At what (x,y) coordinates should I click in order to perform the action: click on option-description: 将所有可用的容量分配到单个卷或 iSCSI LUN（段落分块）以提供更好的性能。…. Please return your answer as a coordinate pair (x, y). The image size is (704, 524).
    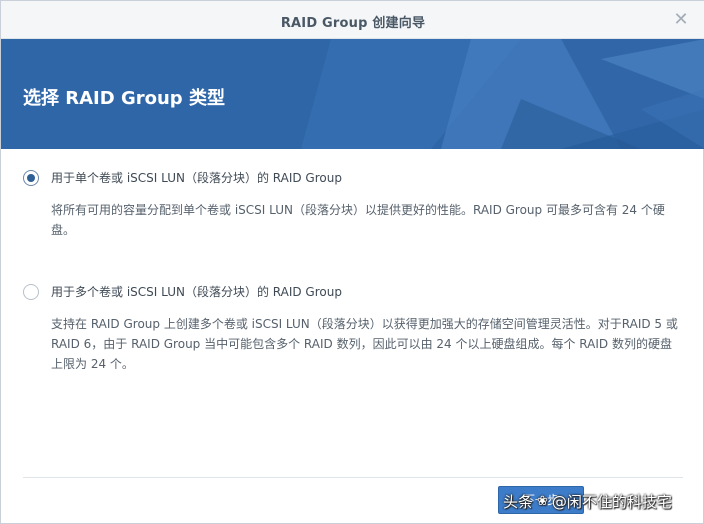
    Looking at the image, I should click on (358, 220).